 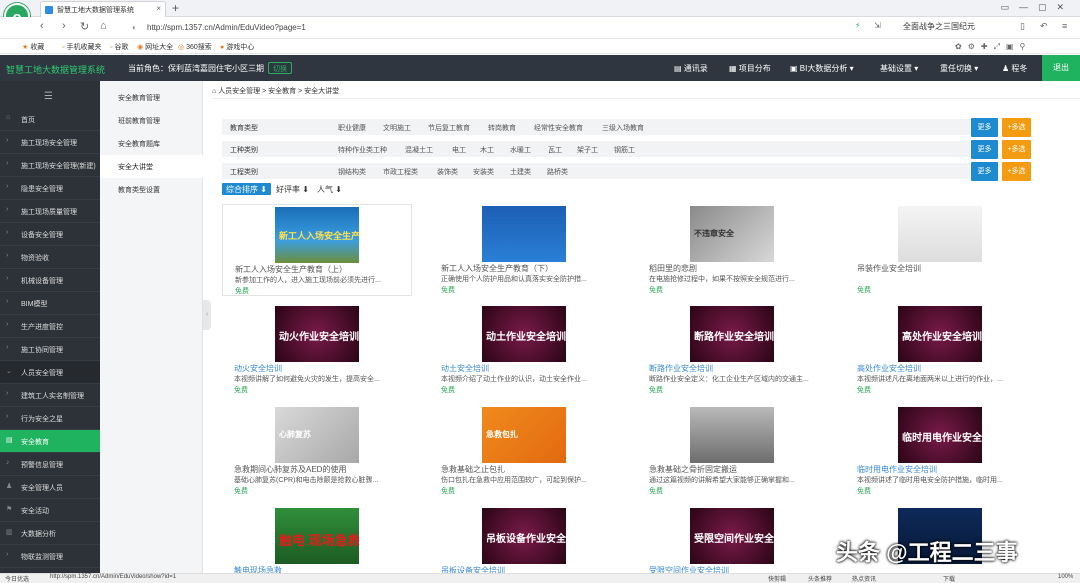 What do you see at coordinates (50, 119) in the screenshot?
I see `sidebar-item: ⌂ 首页` at bounding box center [50, 119].